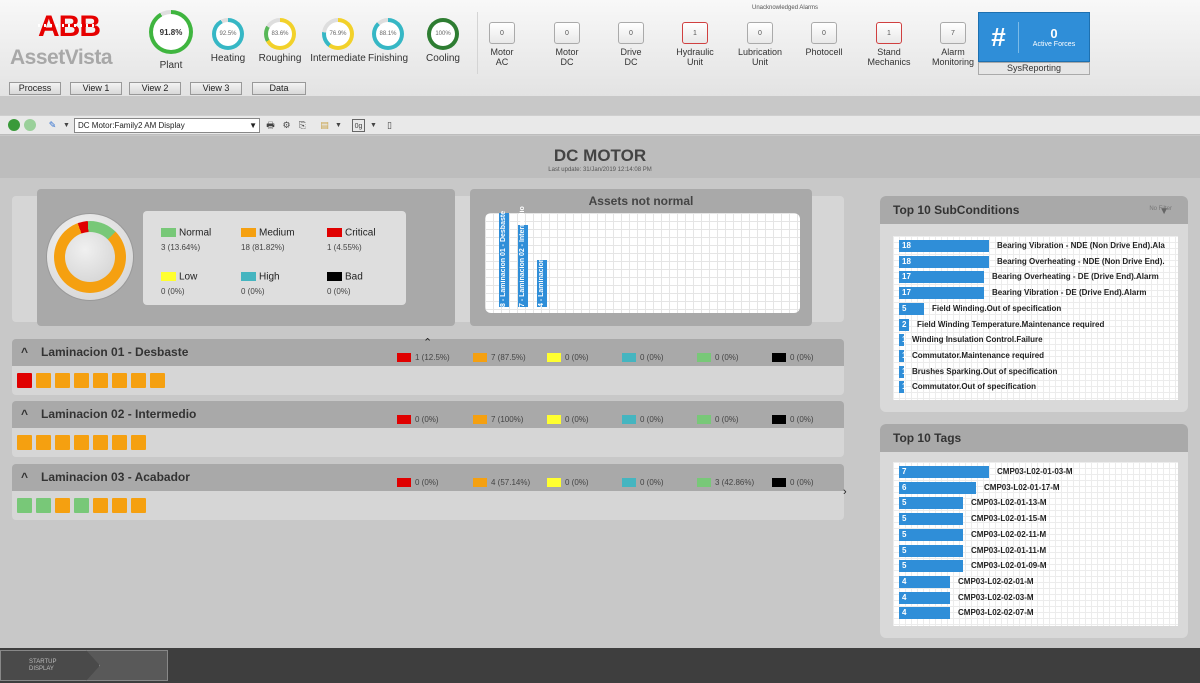 Image resolution: width=1200 pixels, height=683 pixels. I want to click on gauge-label: Finishing, so click(388, 58).